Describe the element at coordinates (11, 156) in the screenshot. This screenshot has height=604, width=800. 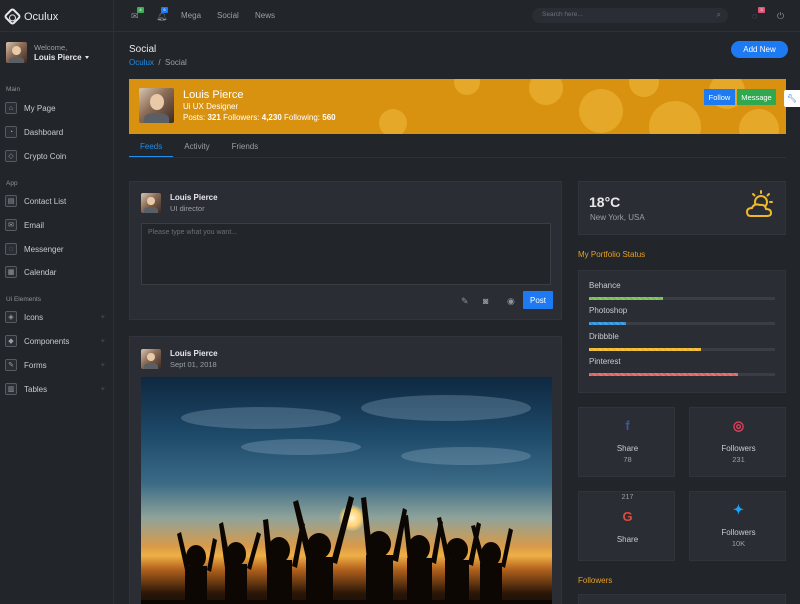
I see `gem-icon: ◇` at that location.